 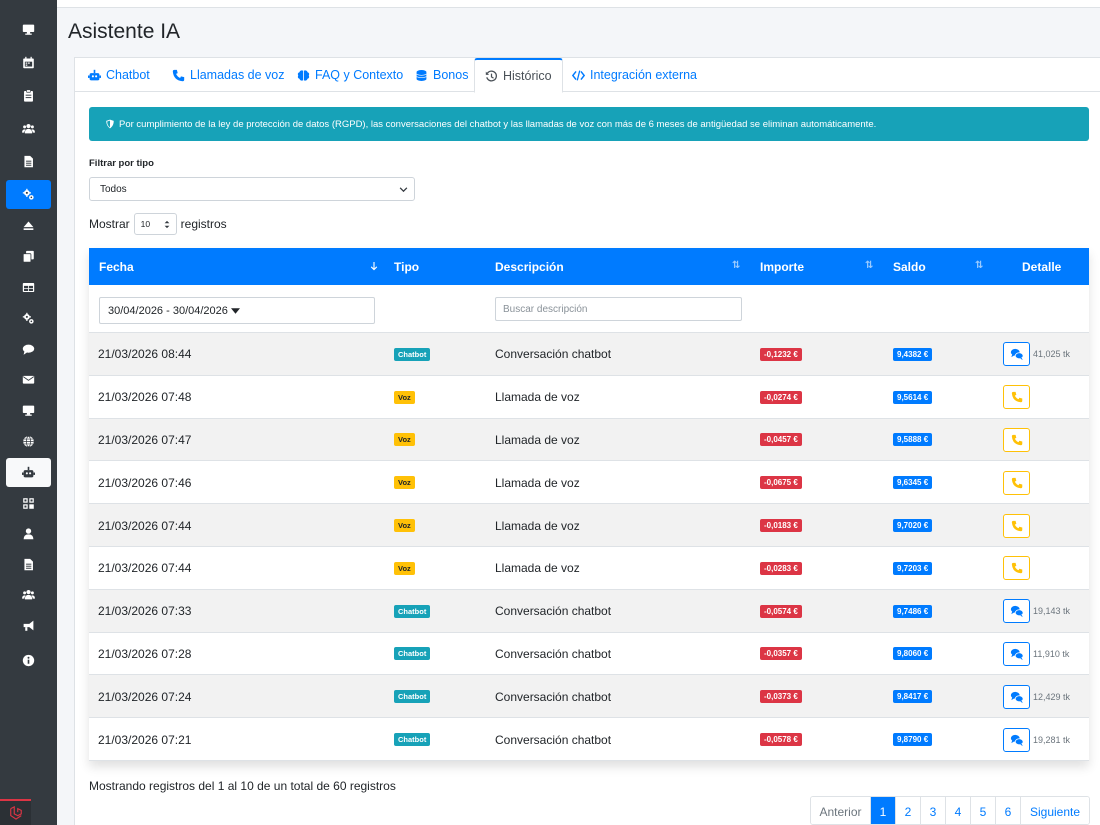 I want to click on pagination-next: Siguiente, so click(x=1054, y=810).